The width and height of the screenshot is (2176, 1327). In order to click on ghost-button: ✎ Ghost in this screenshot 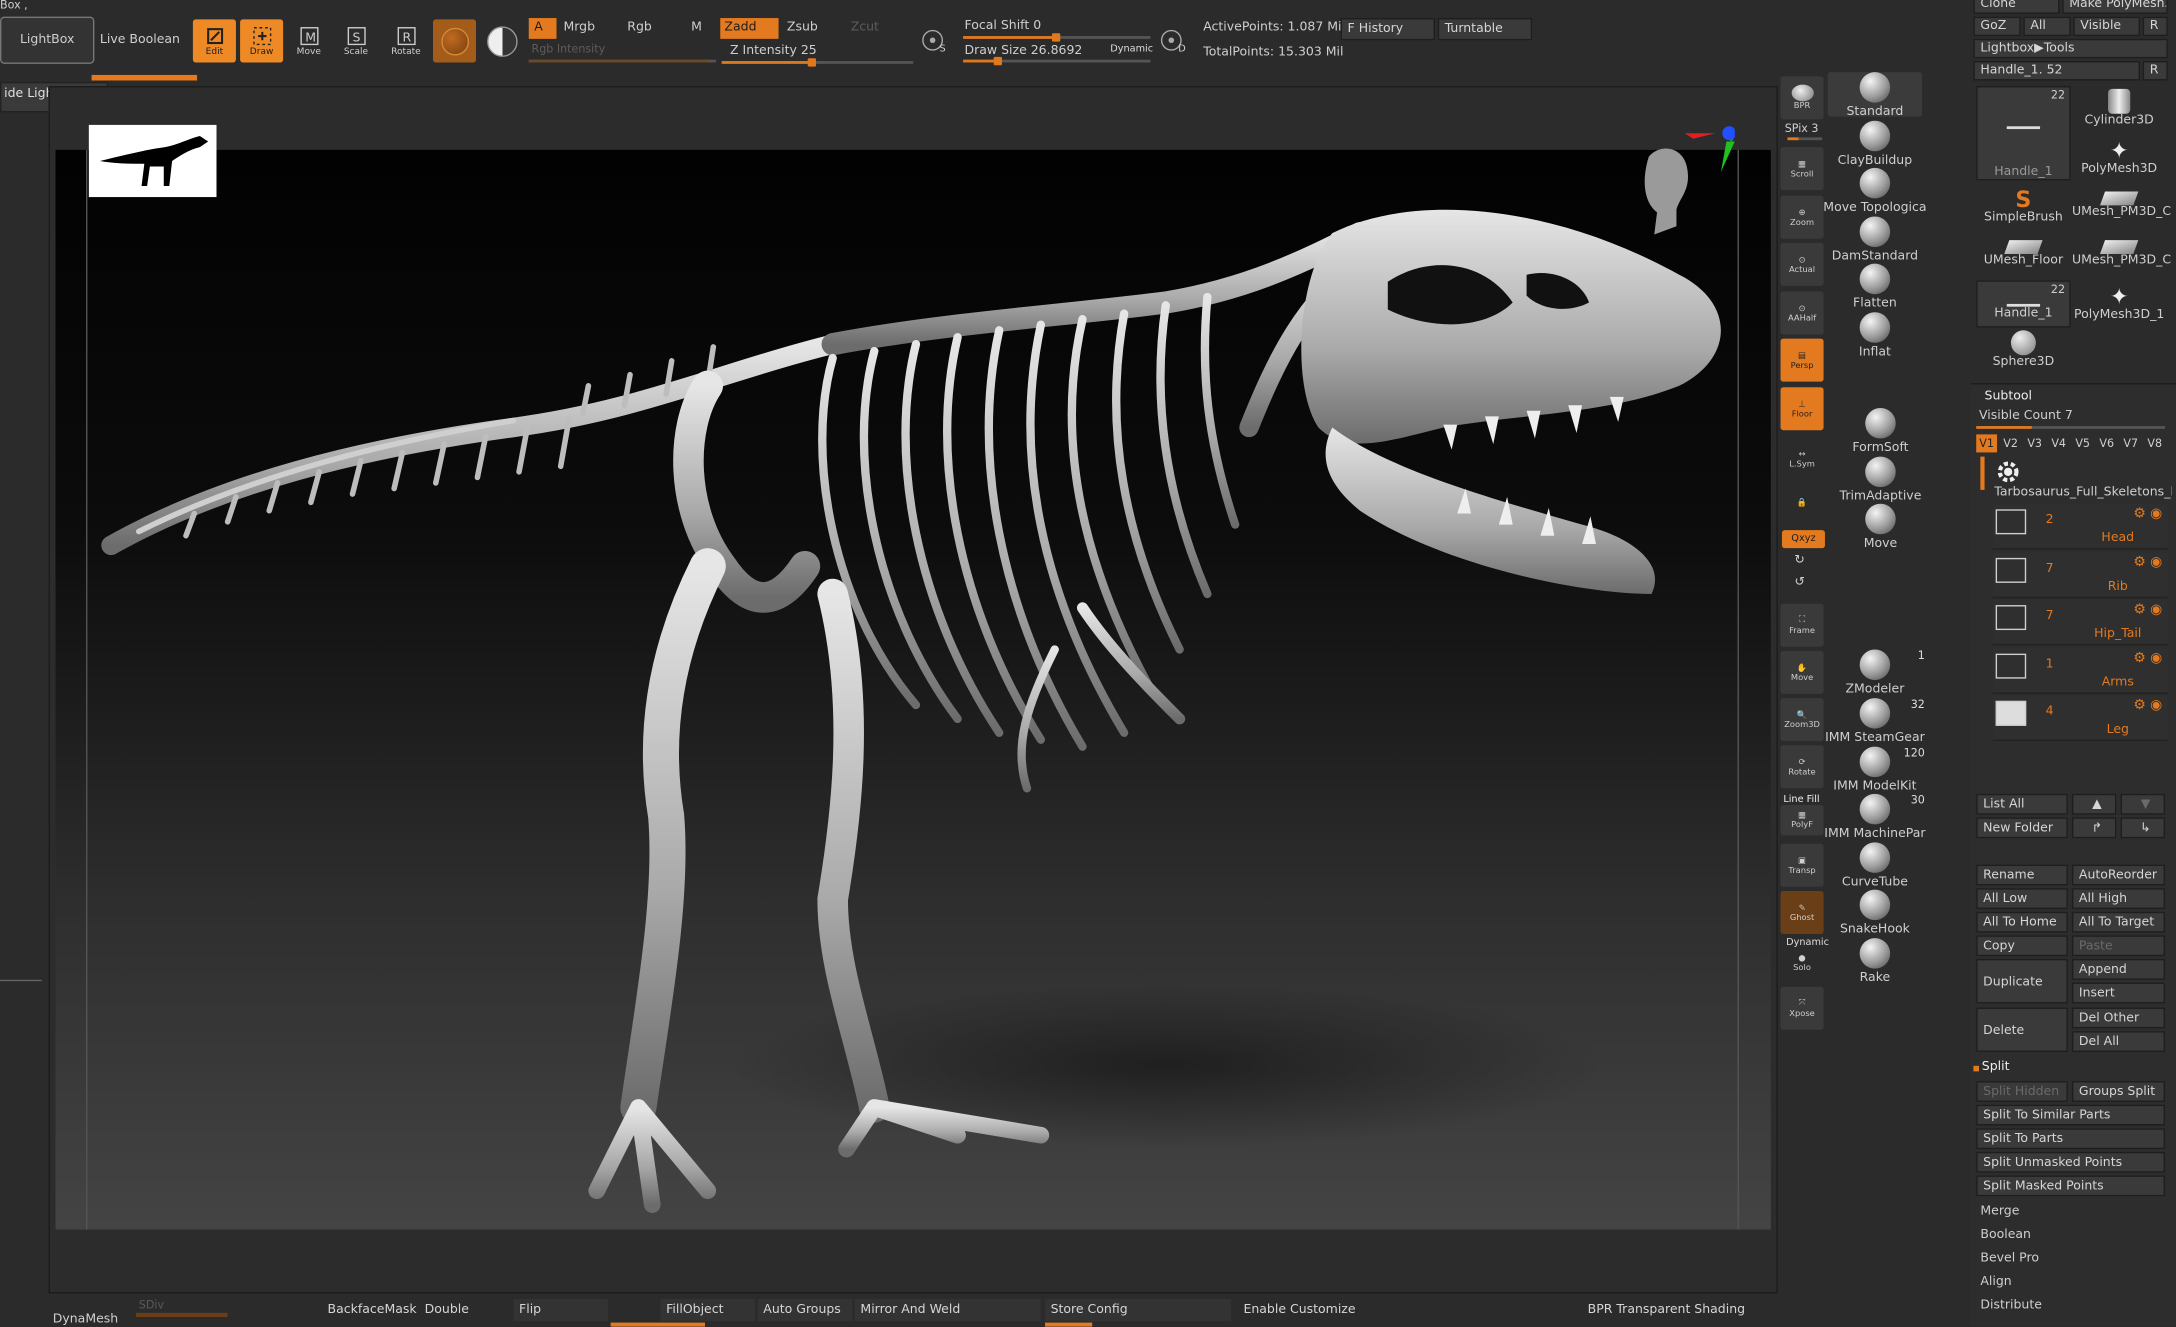, I will do `click(1802, 912)`.